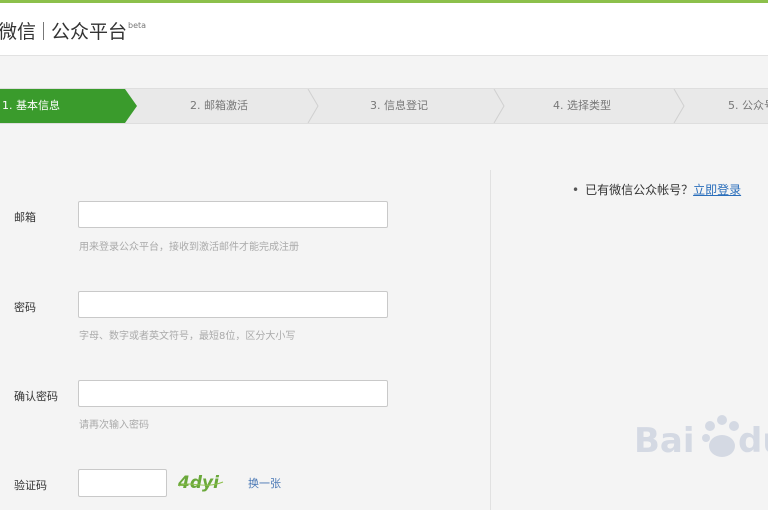  Describe the element at coordinates (264, 483) in the screenshot. I see `captcha-refresh-link: 换一张` at that location.